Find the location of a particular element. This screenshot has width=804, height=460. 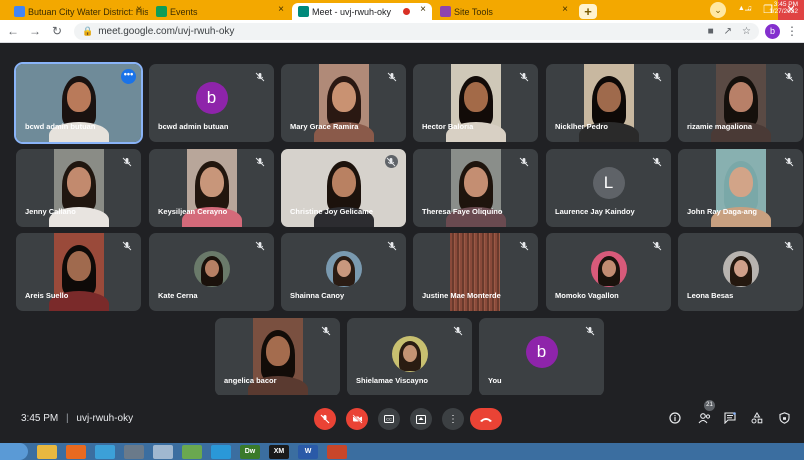

info-icon is located at coordinates (675, 418).